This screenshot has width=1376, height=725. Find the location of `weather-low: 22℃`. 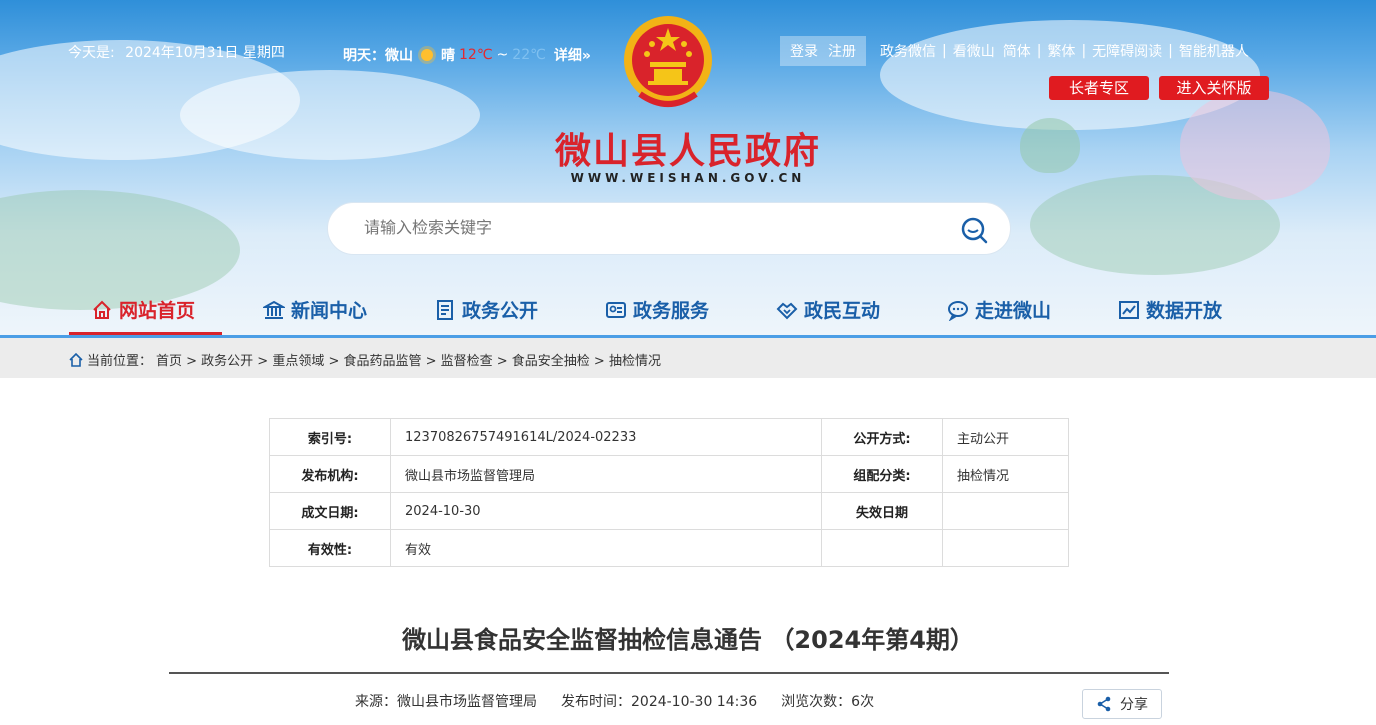

weather-low: 22℃ is located at coordinates (529, 55).